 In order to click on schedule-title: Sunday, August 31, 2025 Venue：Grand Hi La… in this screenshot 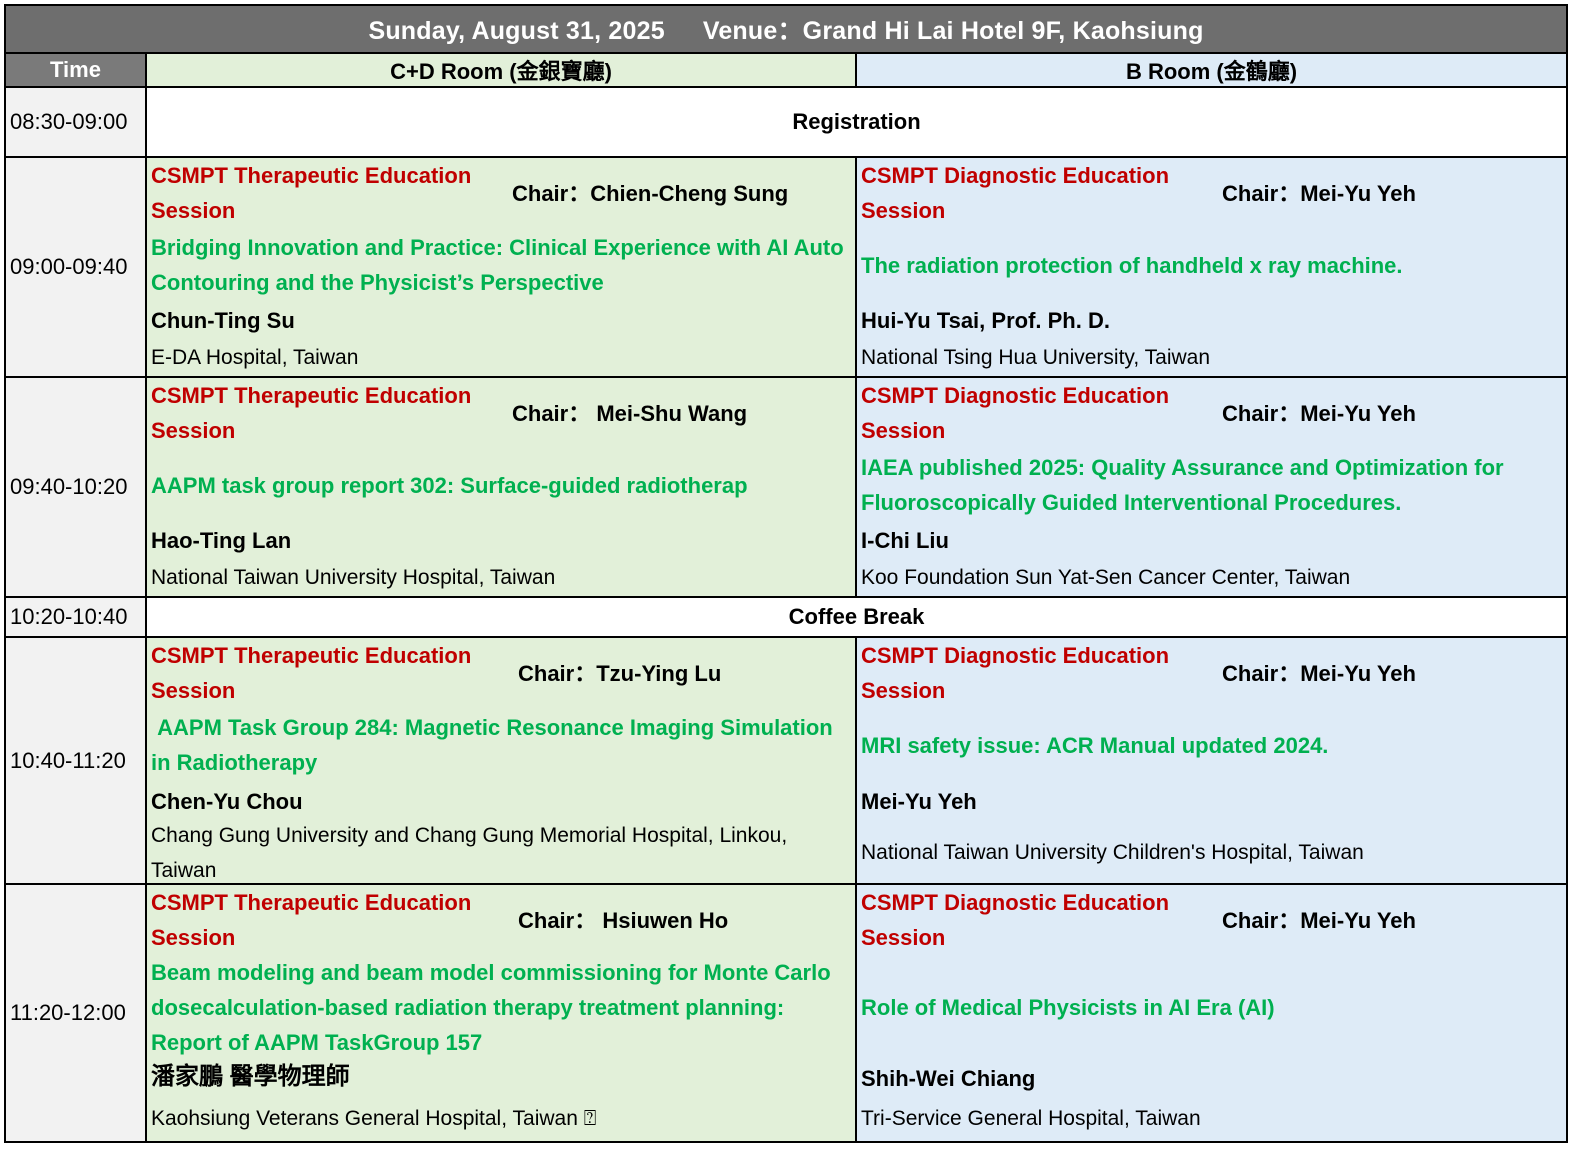, I will do `click(786, 29)`.